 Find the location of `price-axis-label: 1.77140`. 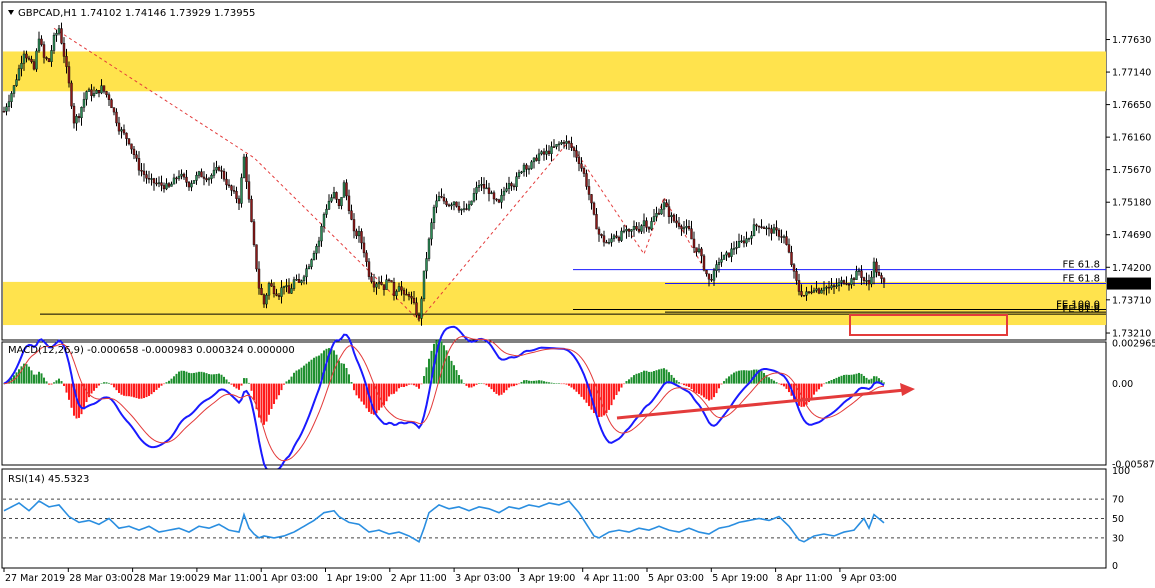

price-axis-label: 1.77140 is located at coordinates (1131, 73).